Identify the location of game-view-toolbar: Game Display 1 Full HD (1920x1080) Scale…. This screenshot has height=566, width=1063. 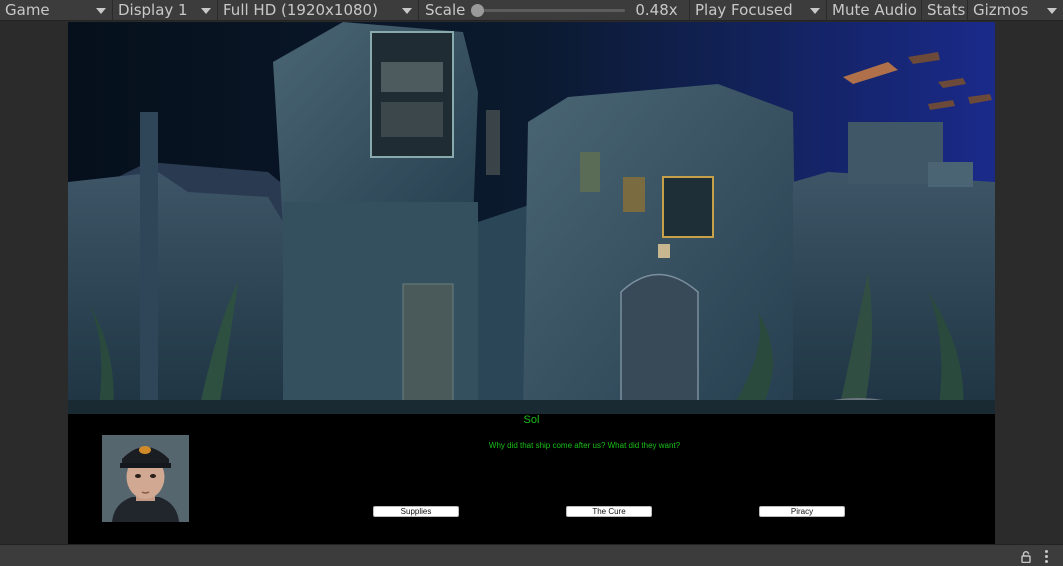
(531, 10).